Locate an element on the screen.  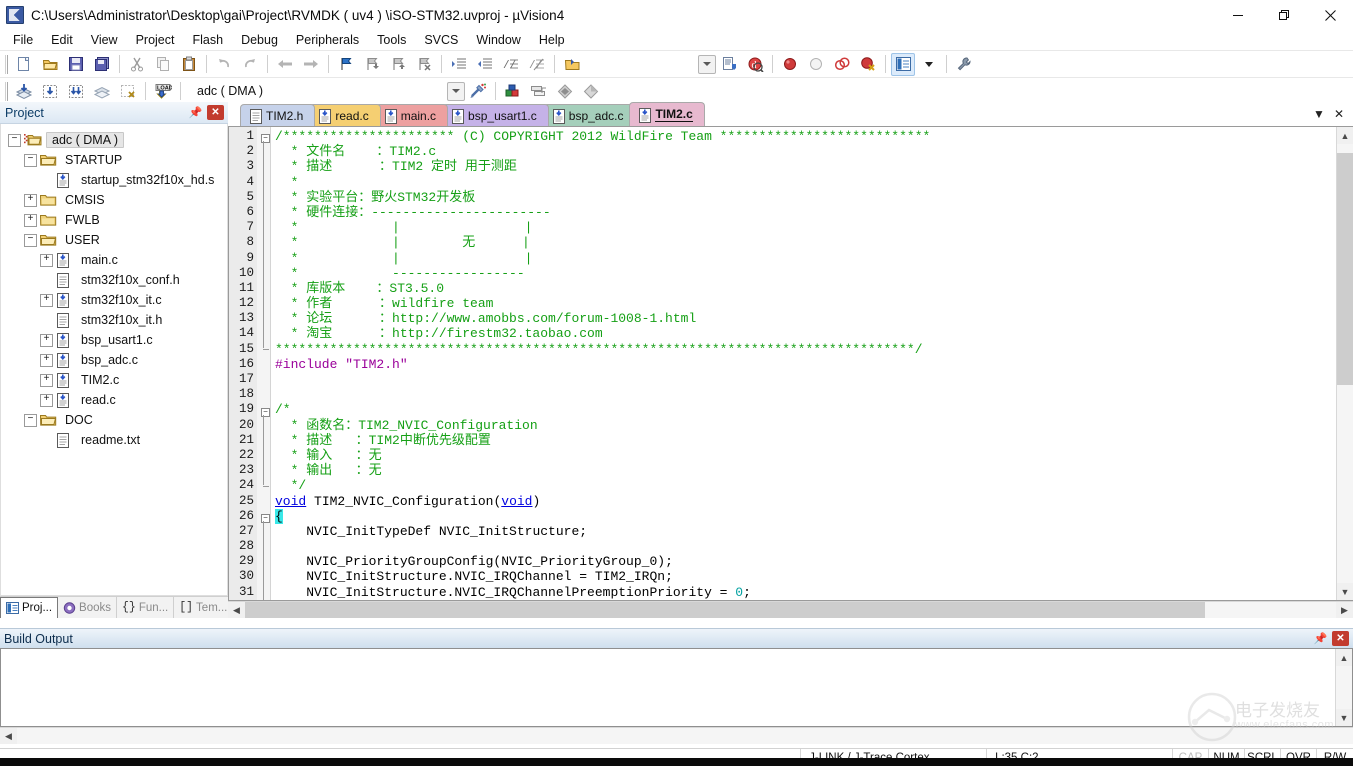
configure-icon is located at coordinates (729, 64).